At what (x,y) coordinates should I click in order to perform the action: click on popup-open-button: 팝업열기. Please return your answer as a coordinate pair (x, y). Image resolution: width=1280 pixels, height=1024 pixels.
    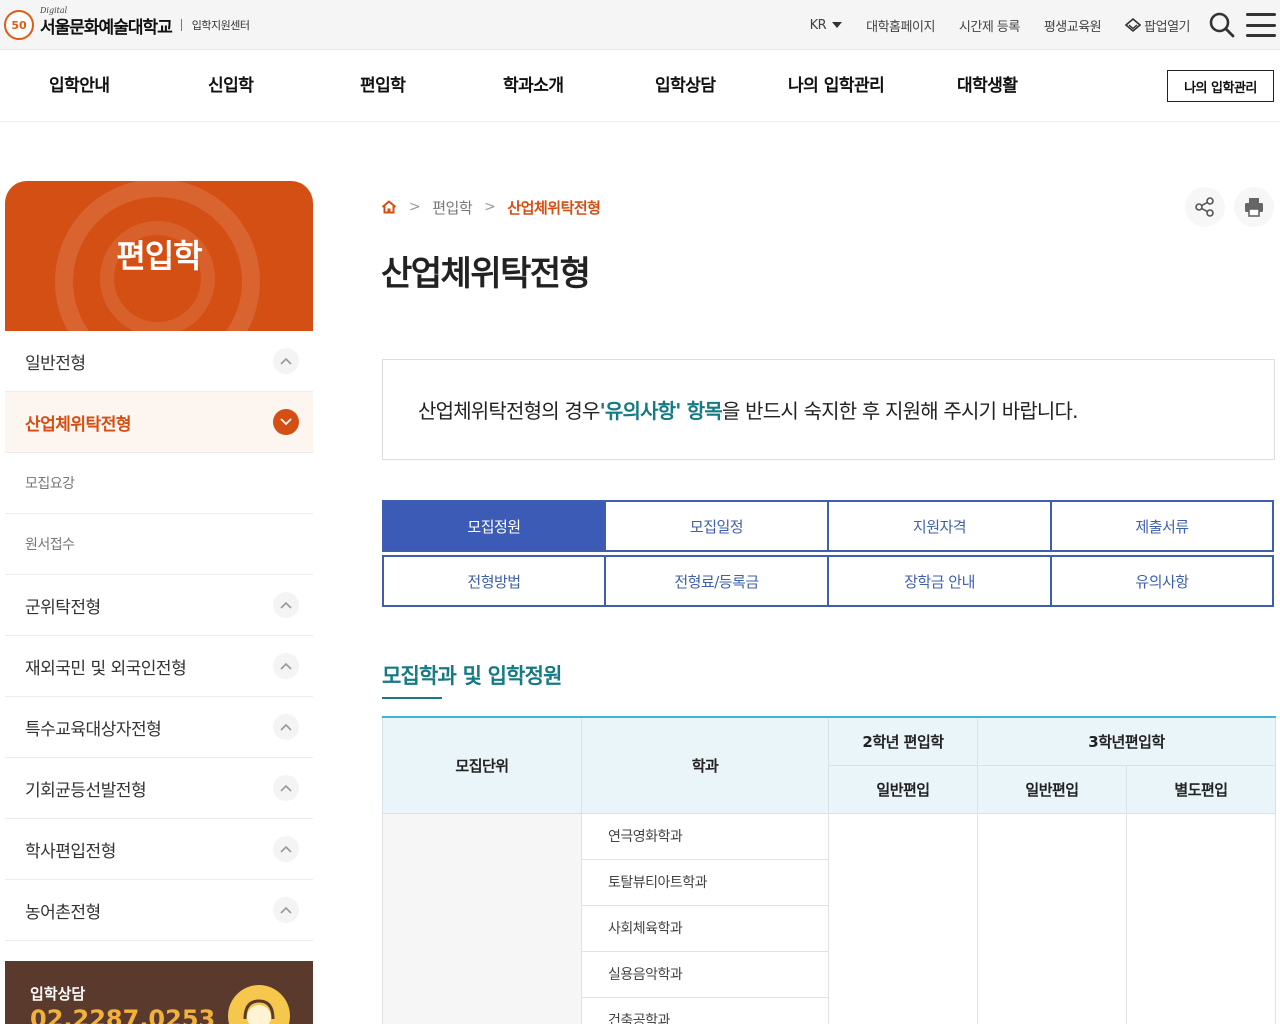
    Looking at the image, I should click on (1157, 25).